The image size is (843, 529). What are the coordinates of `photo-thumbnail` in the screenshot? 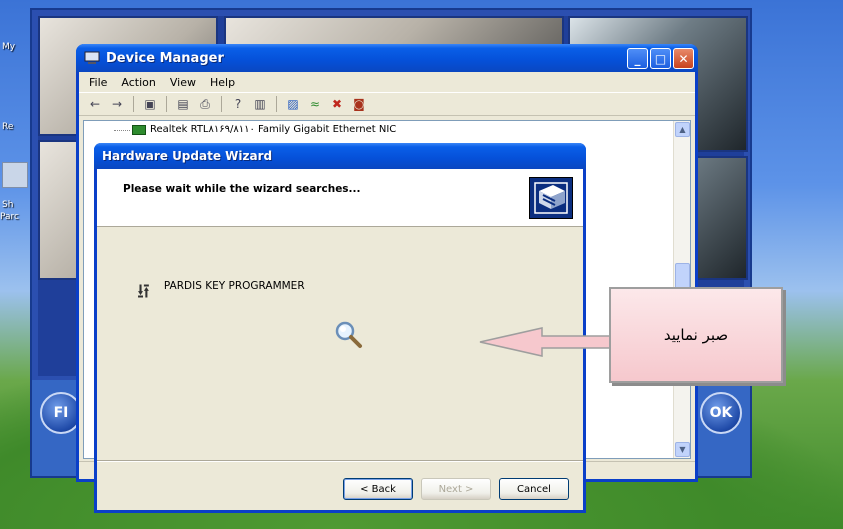 It's located at (394, 31).